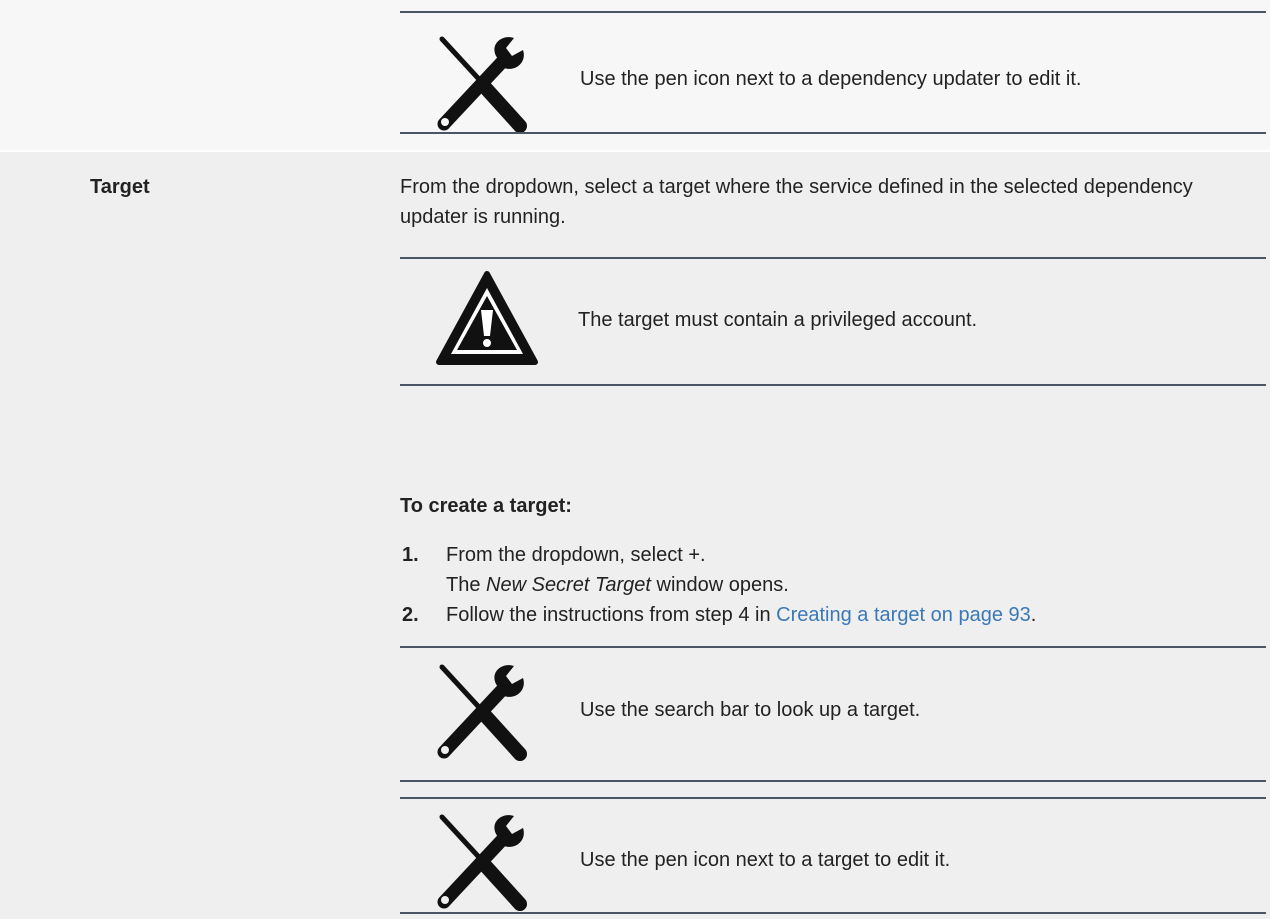 The width and height of the screenshot is (1270, 919). I want to click on step-2-text-start: Follow the instructions from step 4 in, so click(611, 615).